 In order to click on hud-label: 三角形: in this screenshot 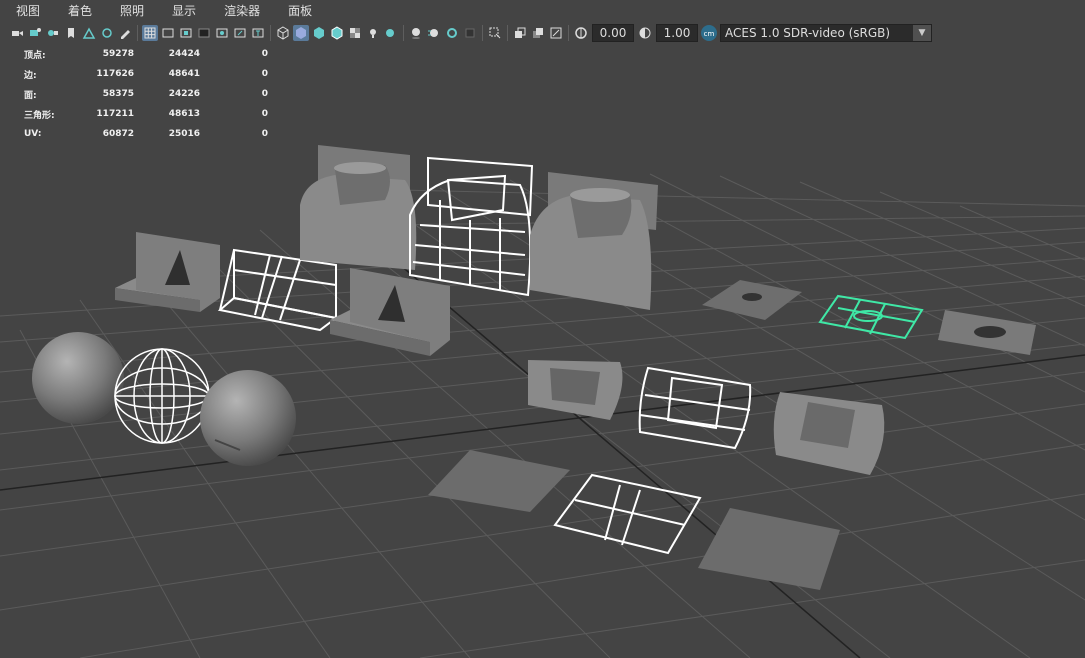, I will do `click(39, 115)`.